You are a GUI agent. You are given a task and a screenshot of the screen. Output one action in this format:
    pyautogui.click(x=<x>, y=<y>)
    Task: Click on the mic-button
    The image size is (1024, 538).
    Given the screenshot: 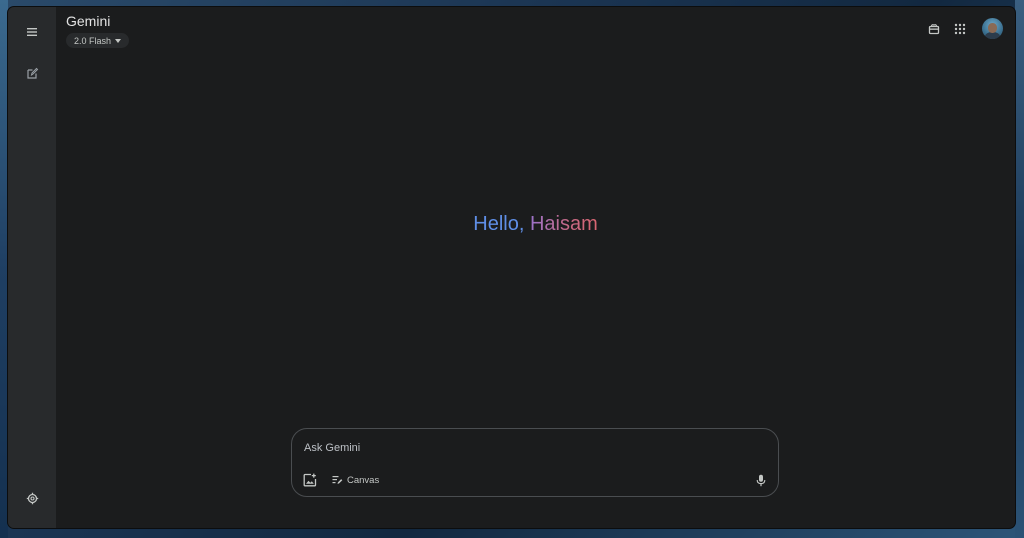 What is the action you would take?
    pyautogui.click(x=761, y=480)
    